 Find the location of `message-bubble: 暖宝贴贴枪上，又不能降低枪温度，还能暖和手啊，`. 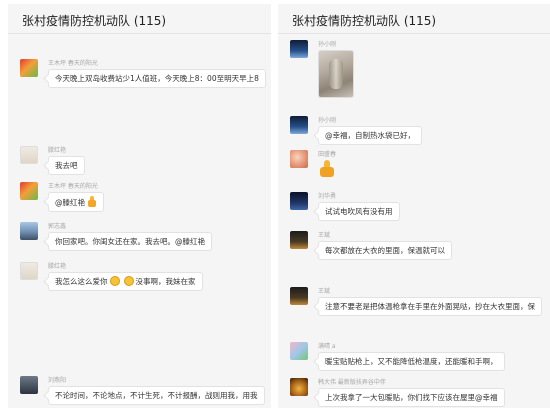

message-bubble: 暖宝贴贴枪上，又不能降低枪温度，还能暖和手啊， is located at coordinates (411, 361).